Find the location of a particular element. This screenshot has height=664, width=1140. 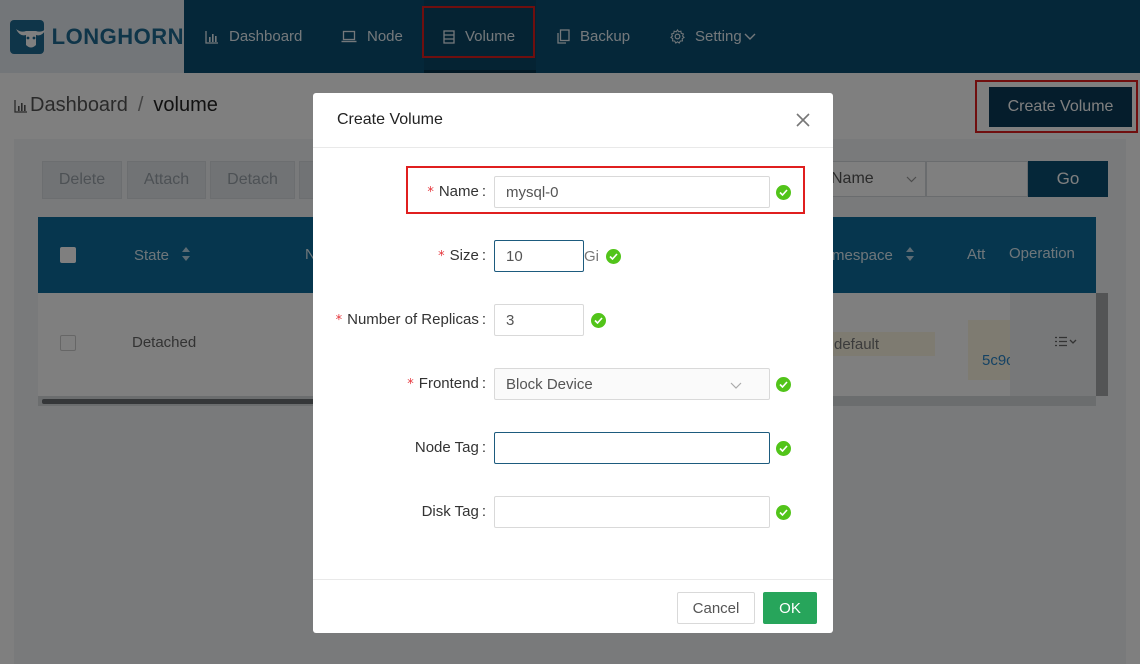

modal-footer: Cancel OK is located at coordinates (573, 606).